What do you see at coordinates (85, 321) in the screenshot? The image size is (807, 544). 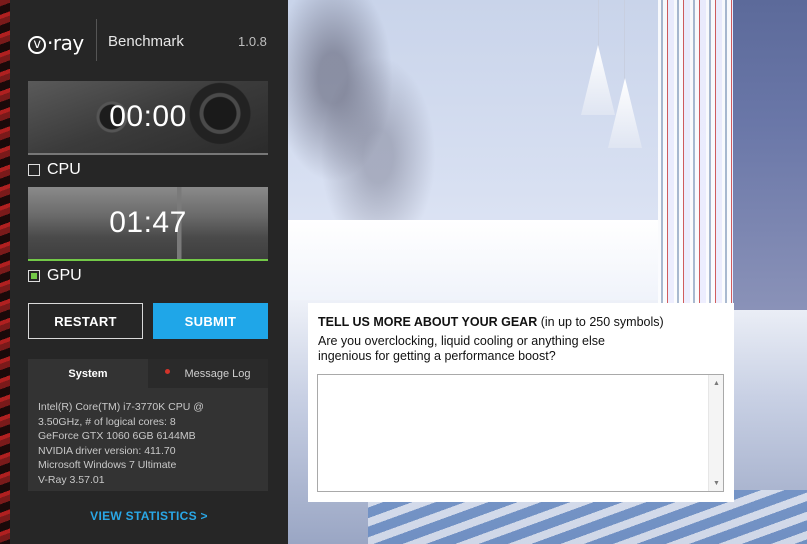 I see `restart-button: RESTART` at bounding box center [85, 321].